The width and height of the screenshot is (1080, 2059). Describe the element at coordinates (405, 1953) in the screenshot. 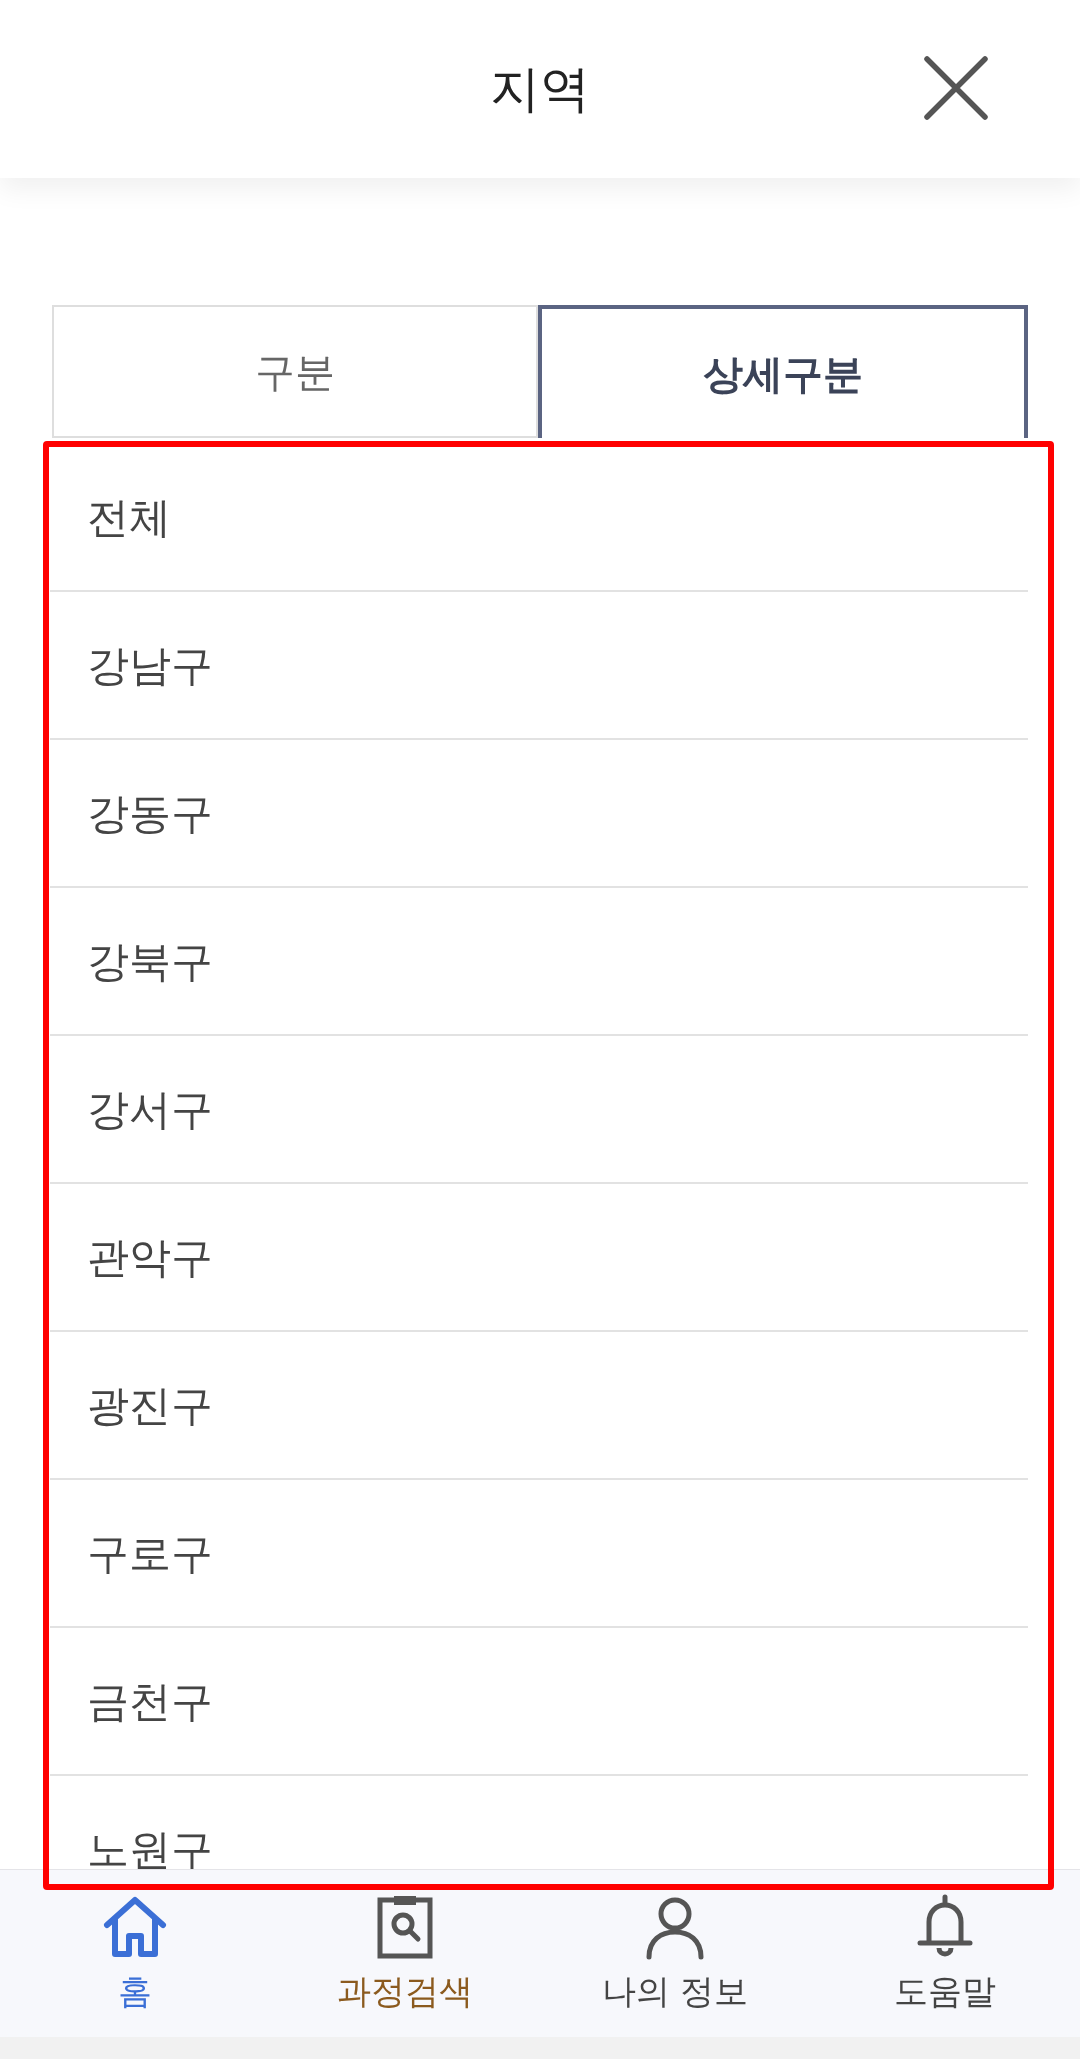

I see `nav-tab: 과정검색` at that location.